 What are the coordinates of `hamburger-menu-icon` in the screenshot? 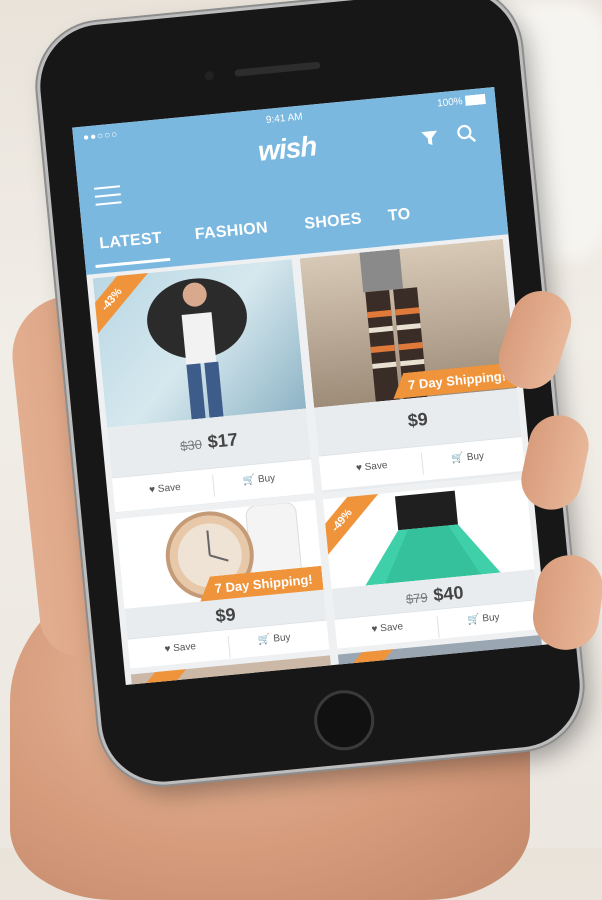 It's located at (108, 198).